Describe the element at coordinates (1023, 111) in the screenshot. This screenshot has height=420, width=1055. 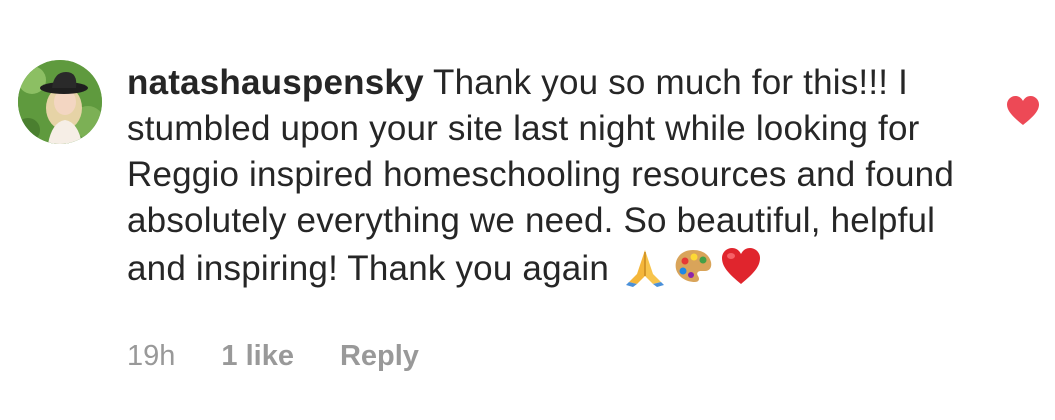
I see `like-heart-icon` at that location.